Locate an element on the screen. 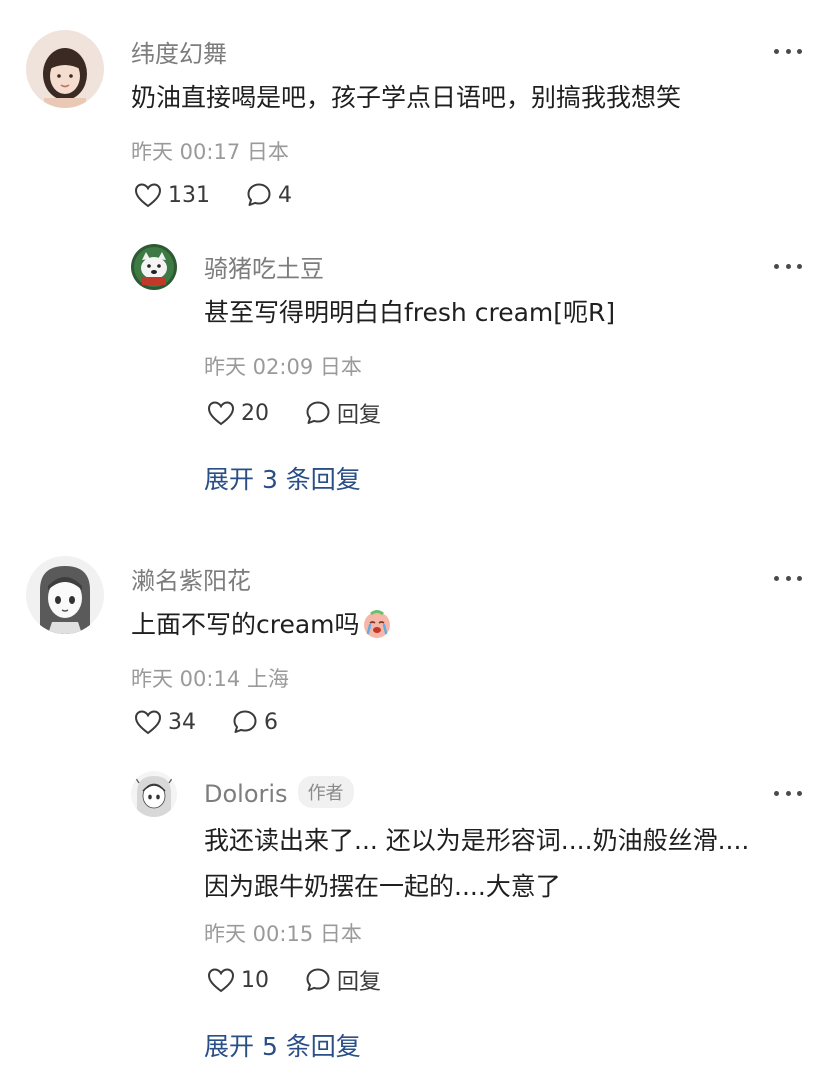 The height and width of the screenshot is (1072, 834). comment-text: 上面不写的cream吗 is located at coordinates (261, 625).